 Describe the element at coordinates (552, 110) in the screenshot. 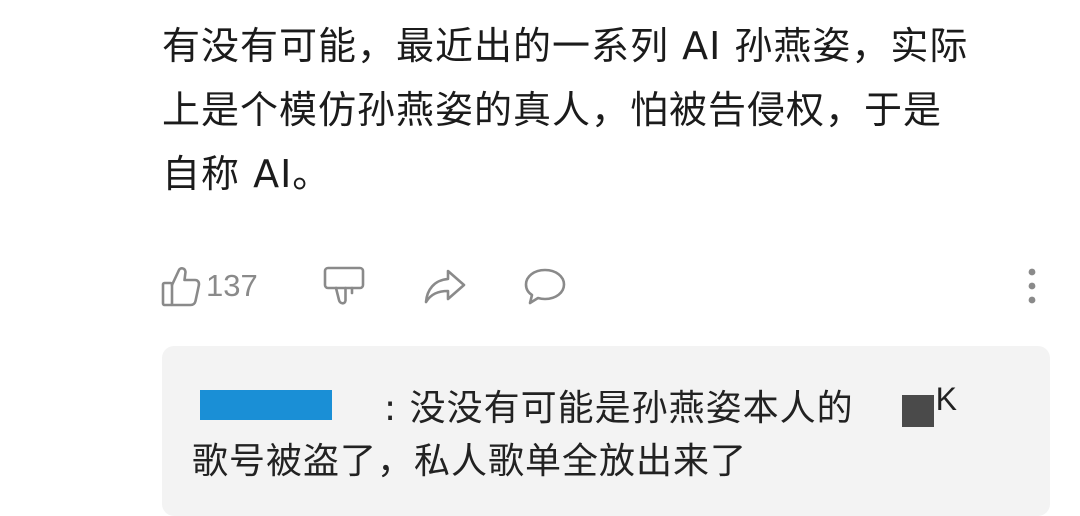

I see `comment-text-line-2: 上是个模仿孙燕姿的真人，怕被告侵权，于是` at that location.